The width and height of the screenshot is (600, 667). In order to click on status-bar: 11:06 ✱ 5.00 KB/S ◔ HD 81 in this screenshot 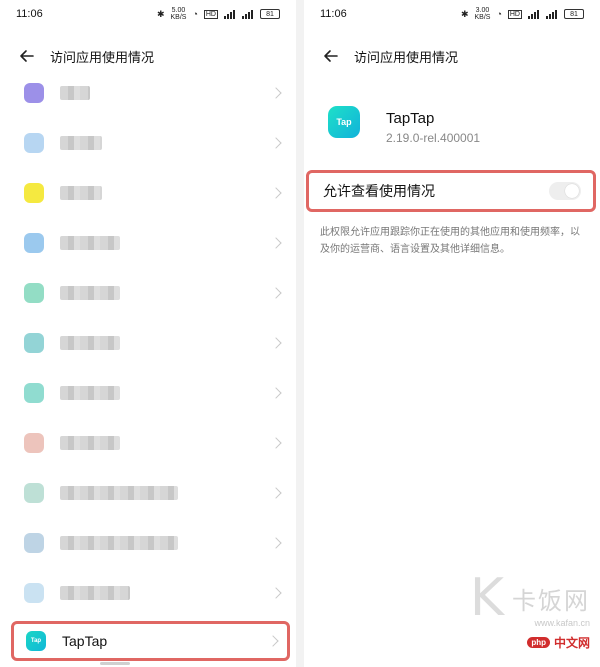, I will do `click(148, 14)`.